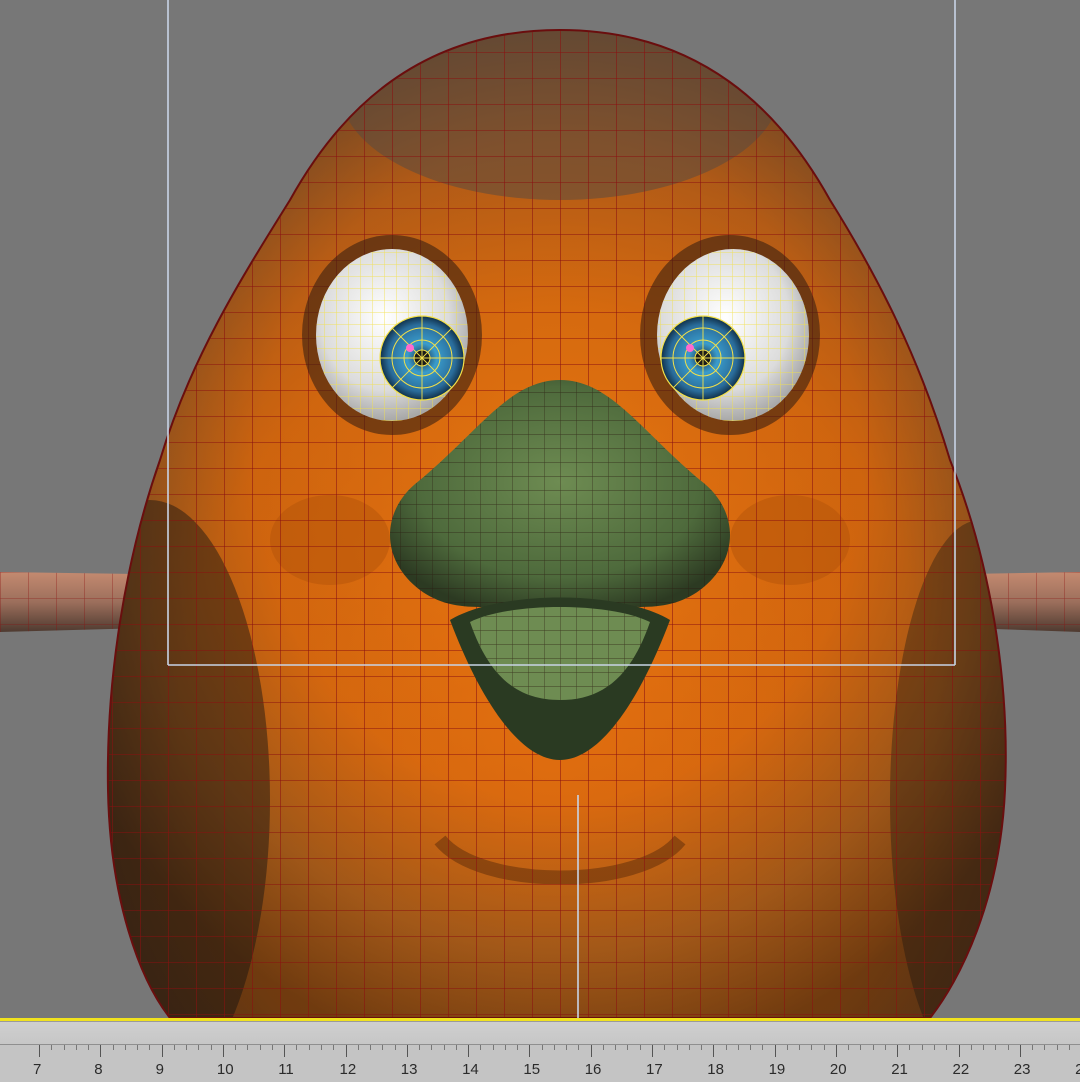 The height and width of the screenshot is (1082, 1080). Describe the element at coordinates (392, 335) in the screenshot. I see `left-eyeball` at that location.